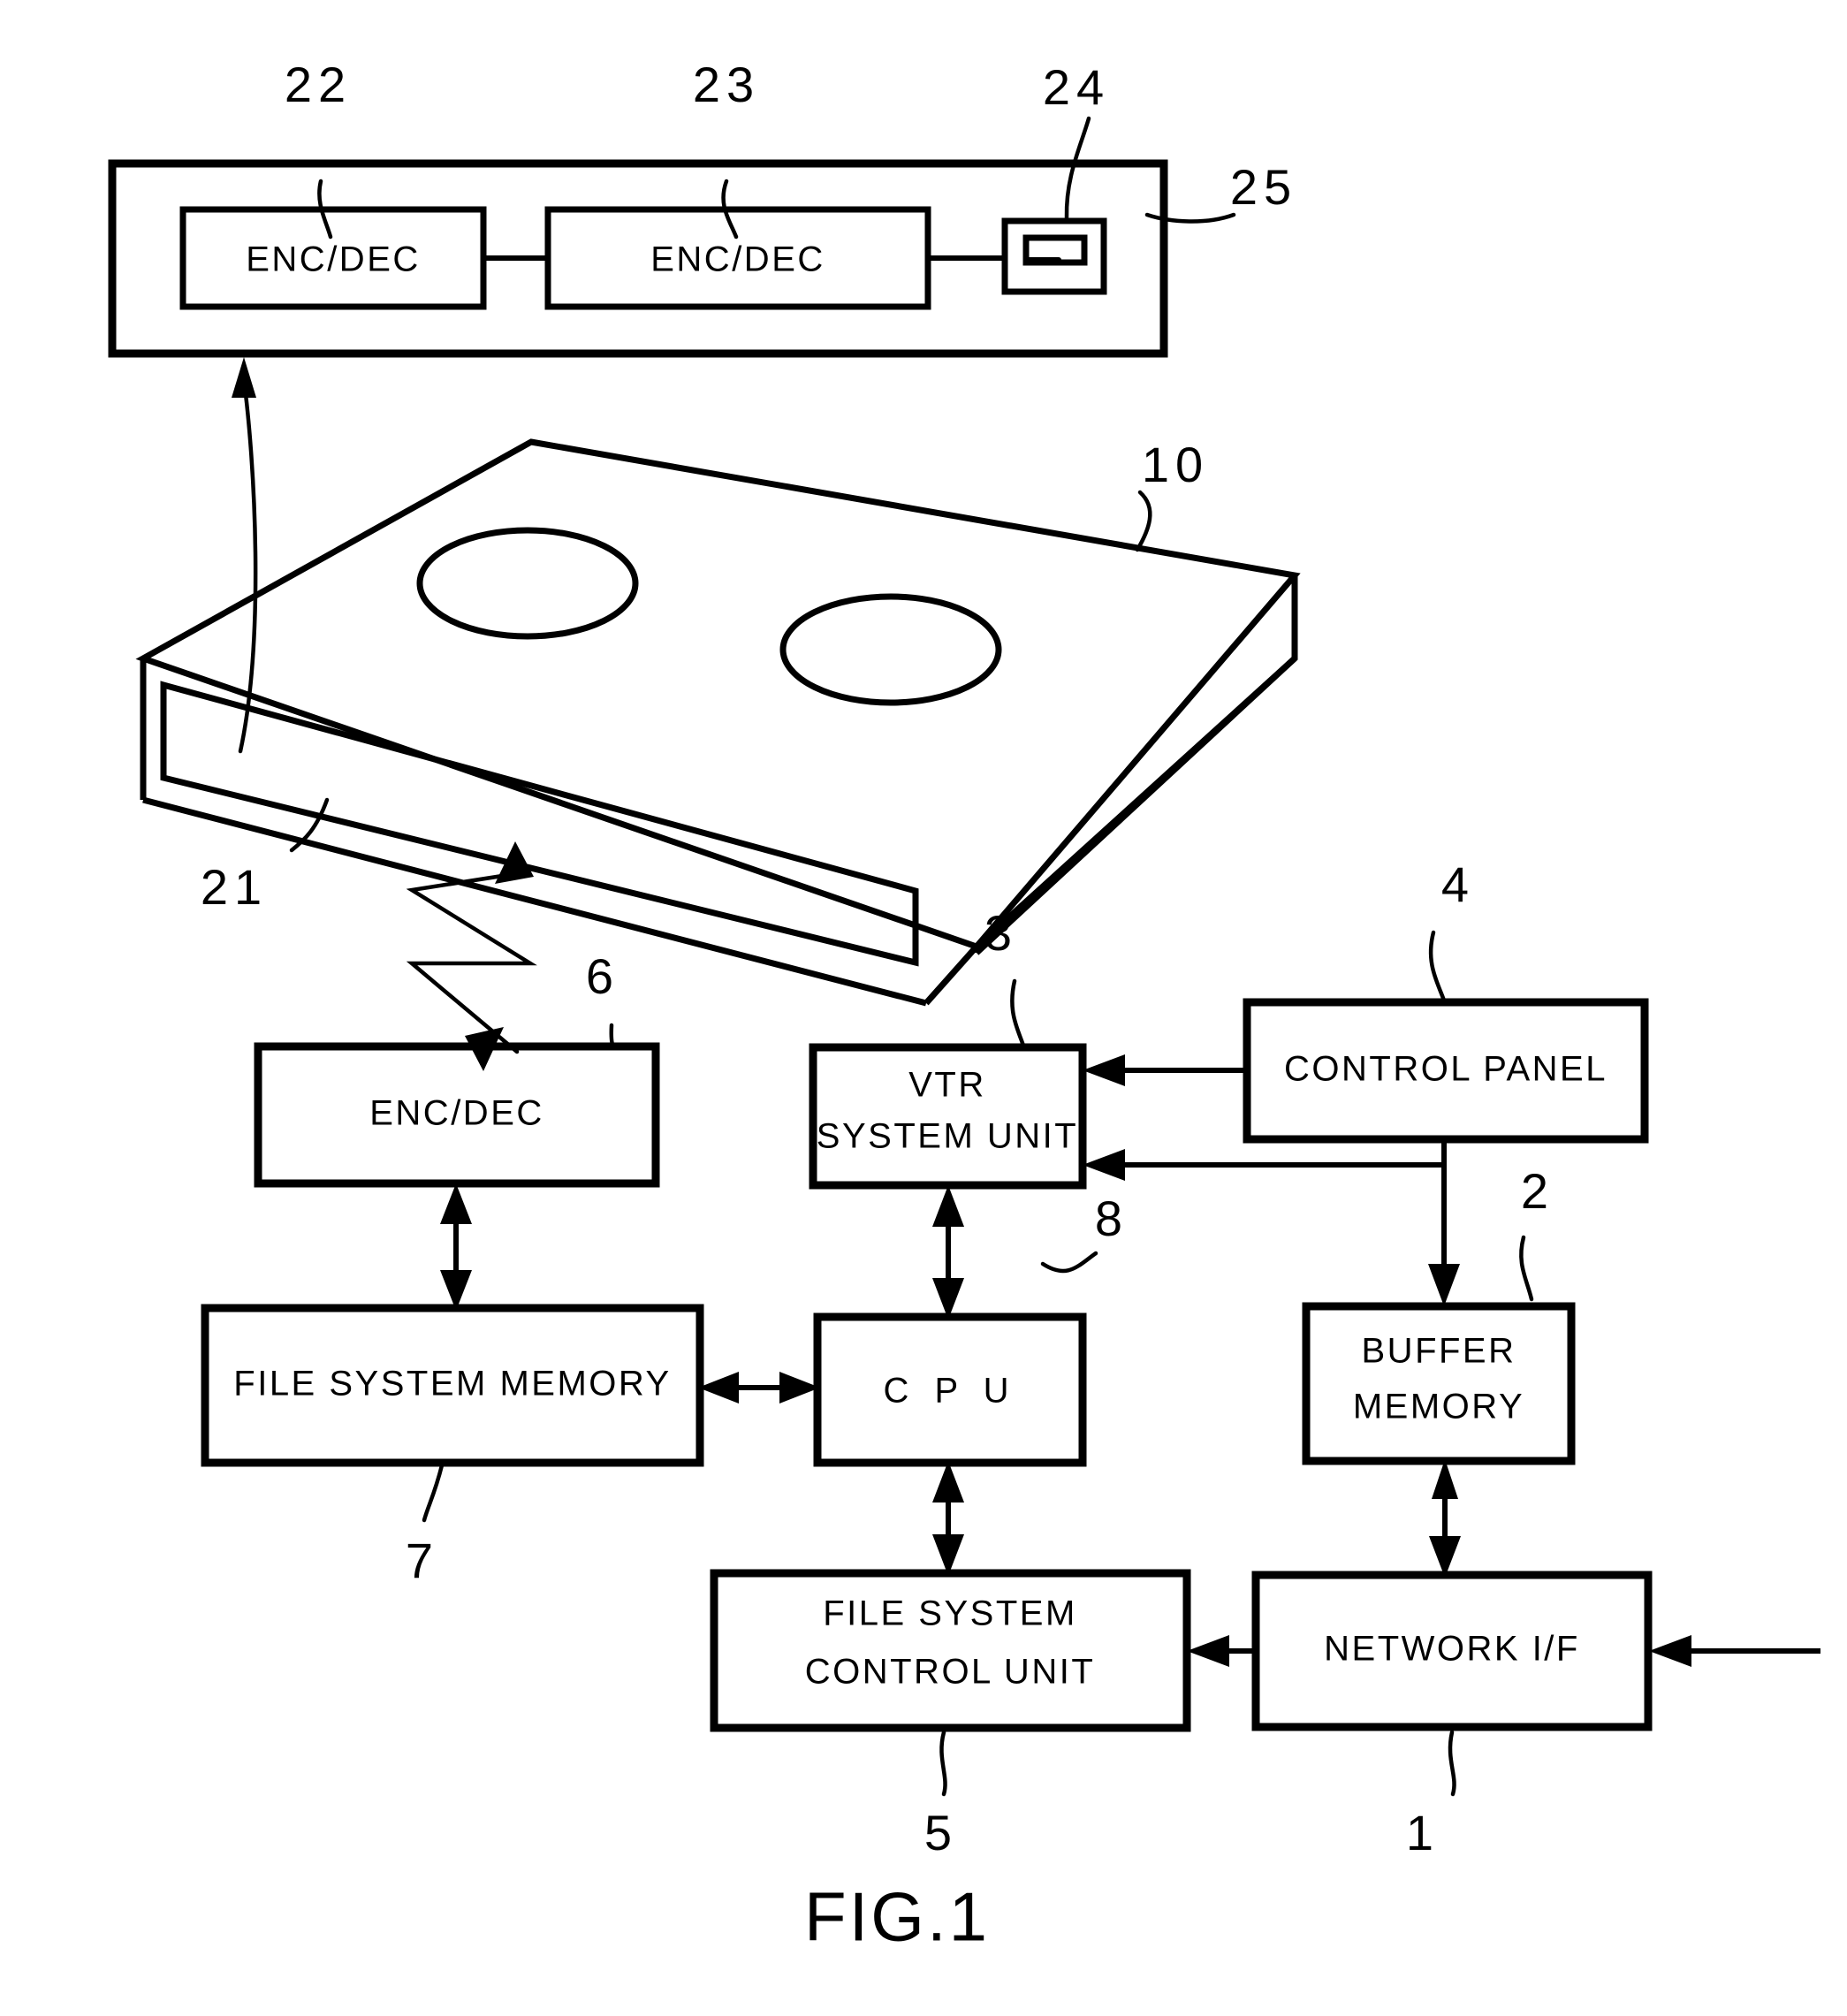  Describe the element at coordinates (456, 1247) in the screenshot. I see `arrow-encdec-filesystemmemory` at that location.